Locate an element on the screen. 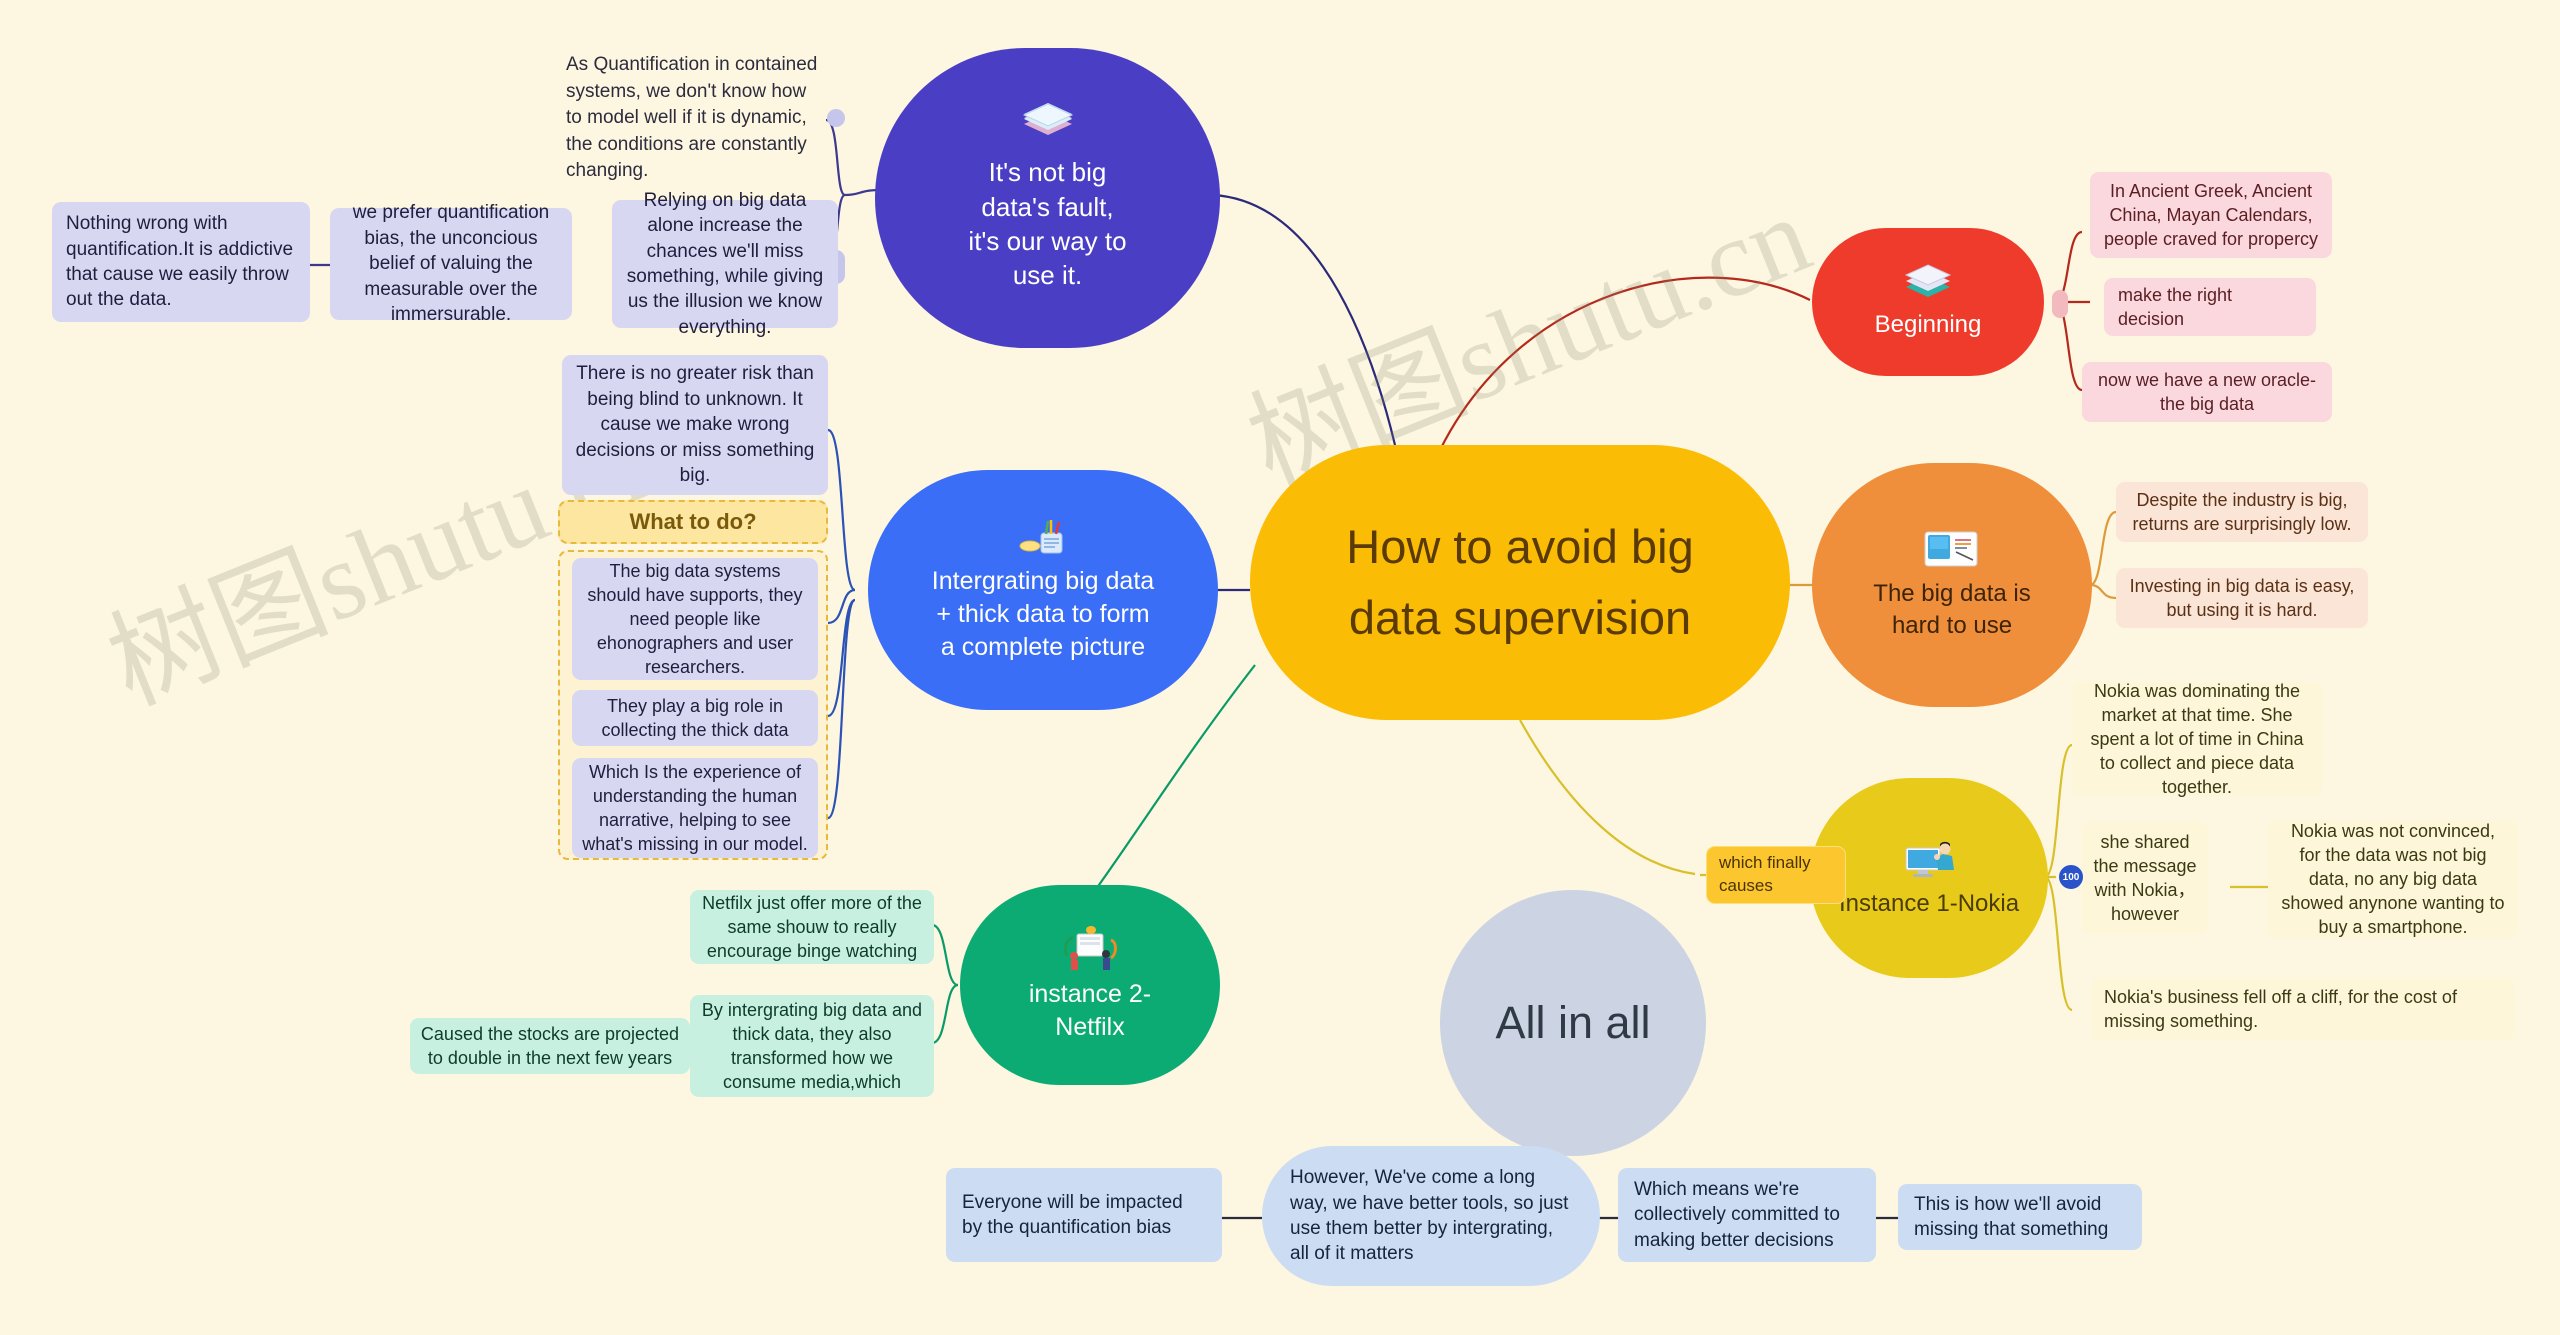 This screenshot has height=1335, width=2560. branch-nokia-label: Instance 1-Nokia is located at coordinates (1929, 904).